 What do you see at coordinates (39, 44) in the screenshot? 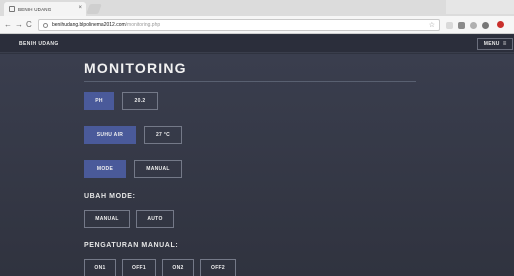
I see `brand-logo: BENIH UDANG` at bounding box center [39, 44].